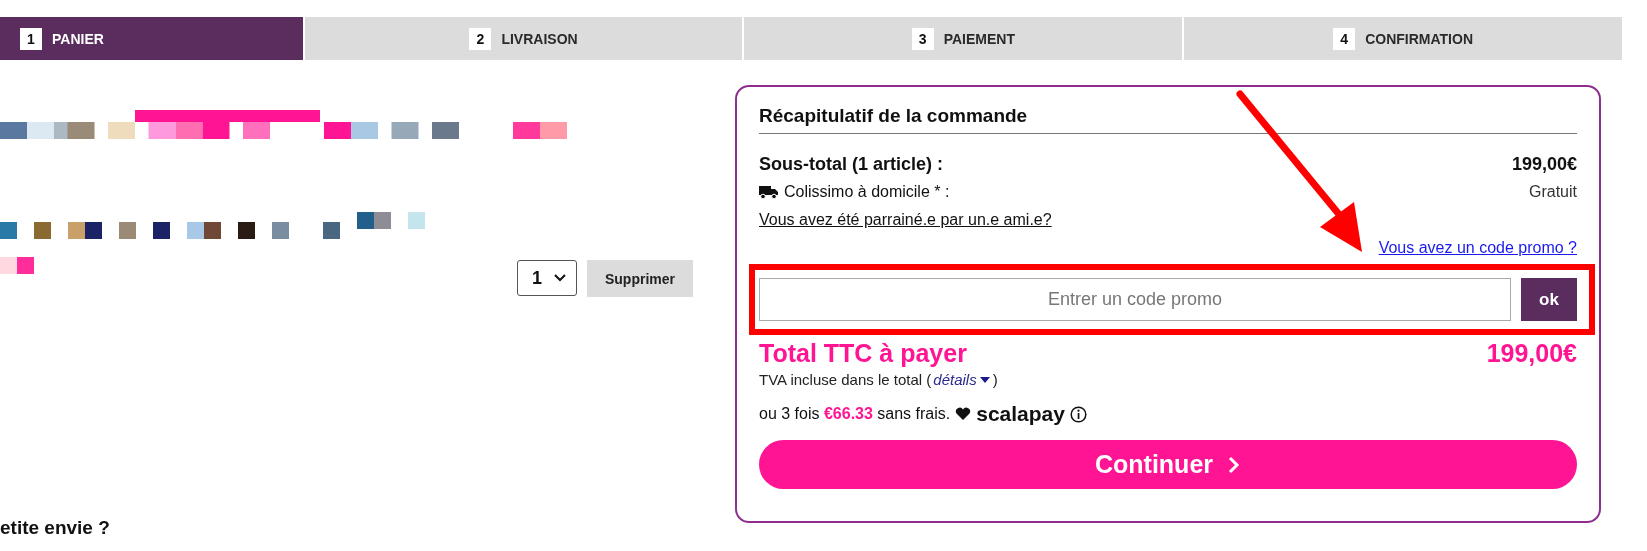 The image size is (1647, 551). What do you see at coordinates (1020, 414) in the screenshot?
I see `scalapay-logo: scalapay` at bounding box center [1020, 414].